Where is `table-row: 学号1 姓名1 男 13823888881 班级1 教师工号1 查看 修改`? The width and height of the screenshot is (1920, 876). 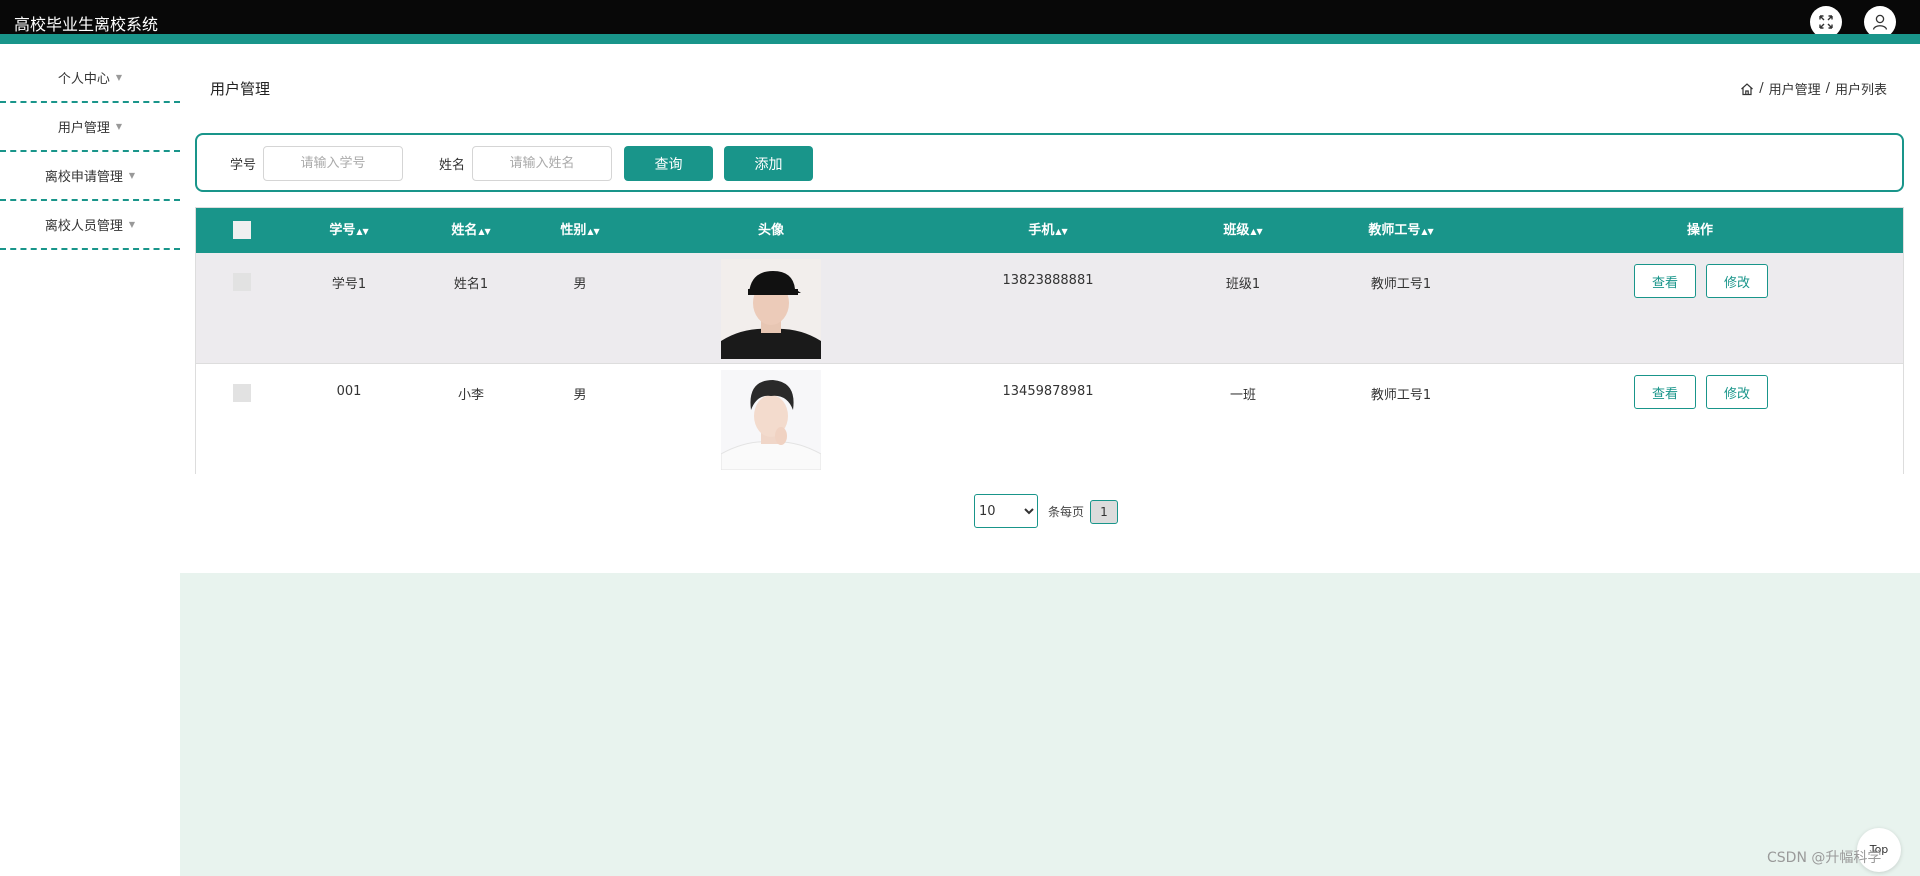 table-row: 学号1 姓名1 男 13823888881 班级1 教师工号1 查看 修改 is located at coordinates (1049, 308).